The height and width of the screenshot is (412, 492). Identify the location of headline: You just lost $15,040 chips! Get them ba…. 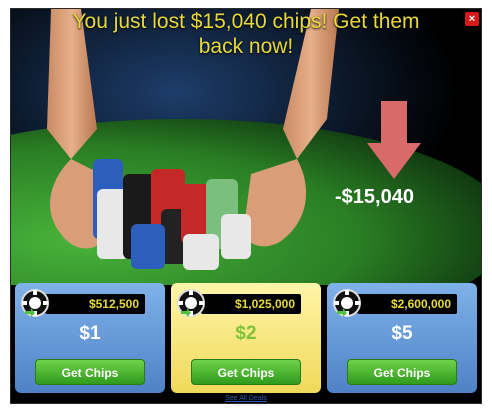
(246, 34).